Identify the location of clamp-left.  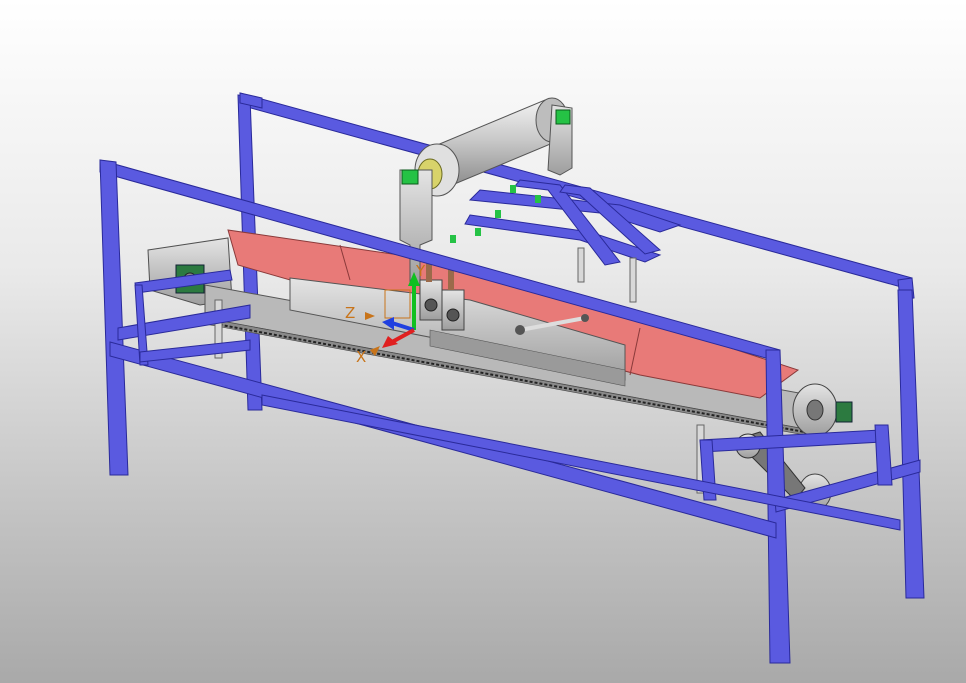
(410, 177).